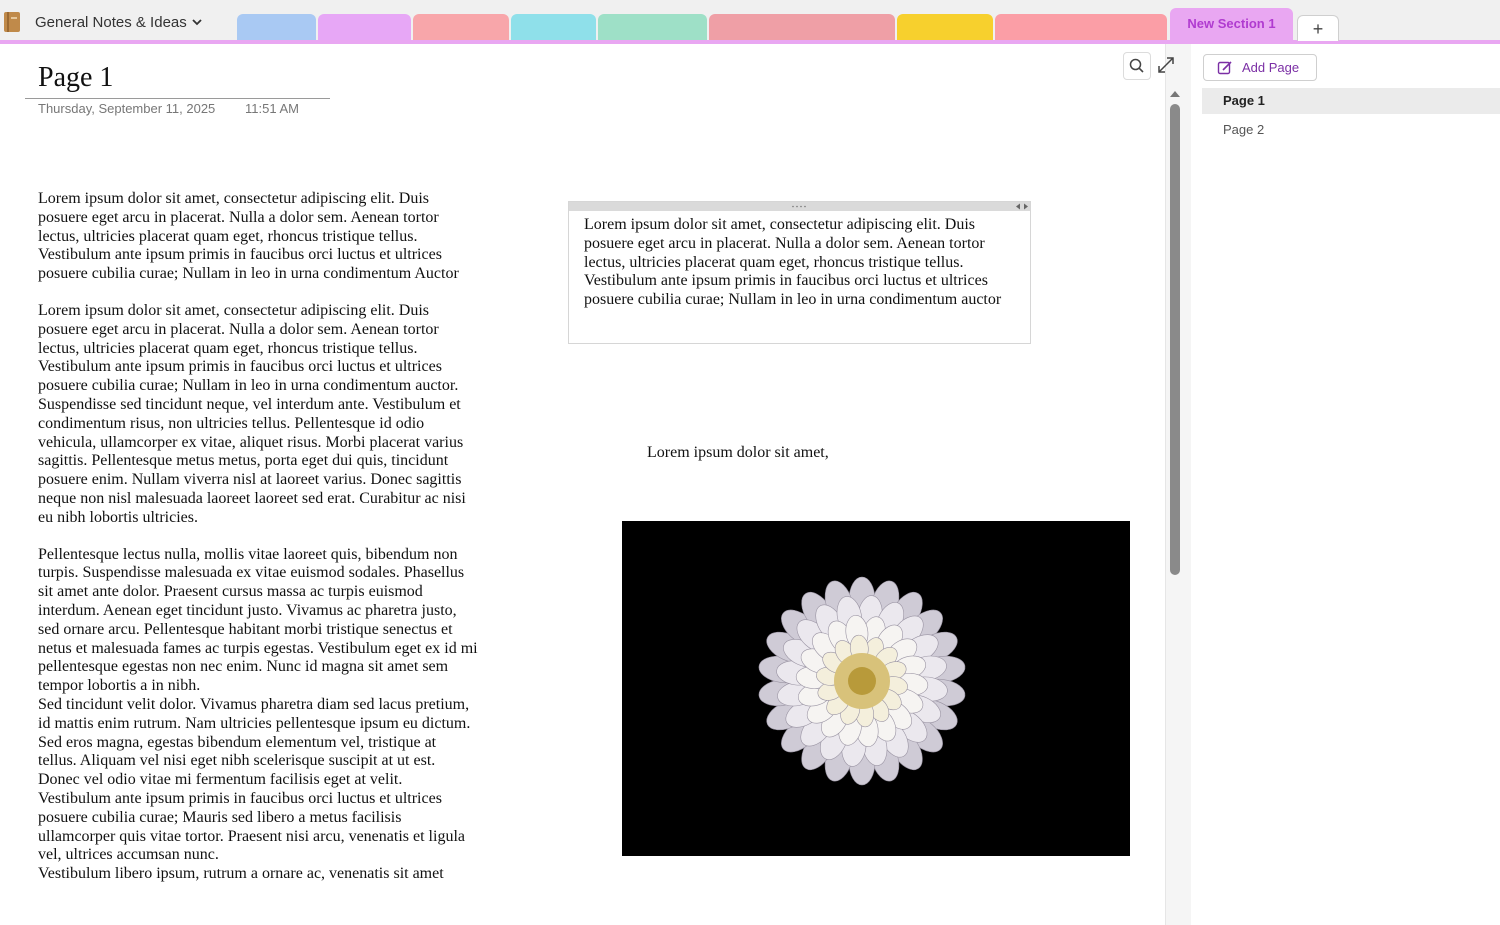 The image size is (1500, 925). Describe the element at coordinates (1244, 129) in the screenshot. I see `page-list-label: Page 2` at that location.